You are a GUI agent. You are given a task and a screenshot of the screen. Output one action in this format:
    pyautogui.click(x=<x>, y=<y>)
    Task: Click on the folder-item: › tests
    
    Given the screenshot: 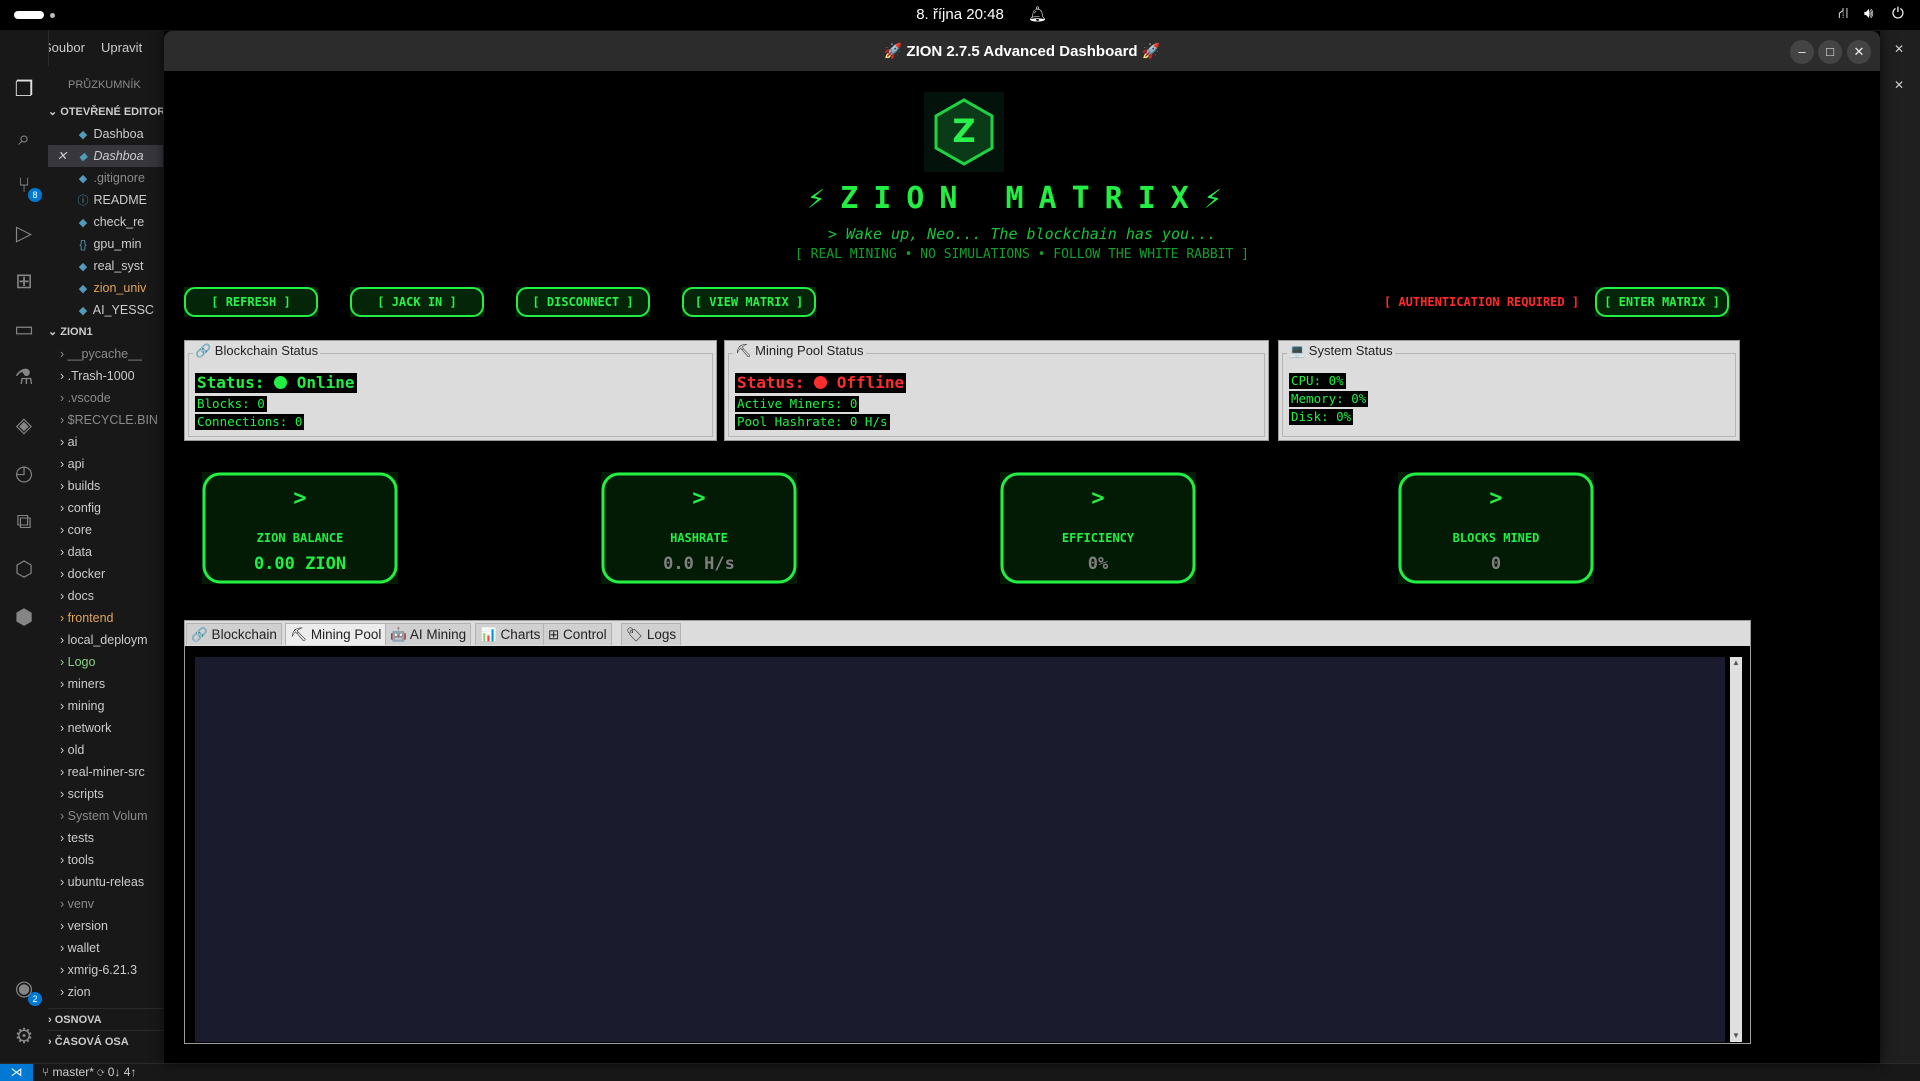 What is the action you would take?
    pyautogui.click(x=111, y=838)
    